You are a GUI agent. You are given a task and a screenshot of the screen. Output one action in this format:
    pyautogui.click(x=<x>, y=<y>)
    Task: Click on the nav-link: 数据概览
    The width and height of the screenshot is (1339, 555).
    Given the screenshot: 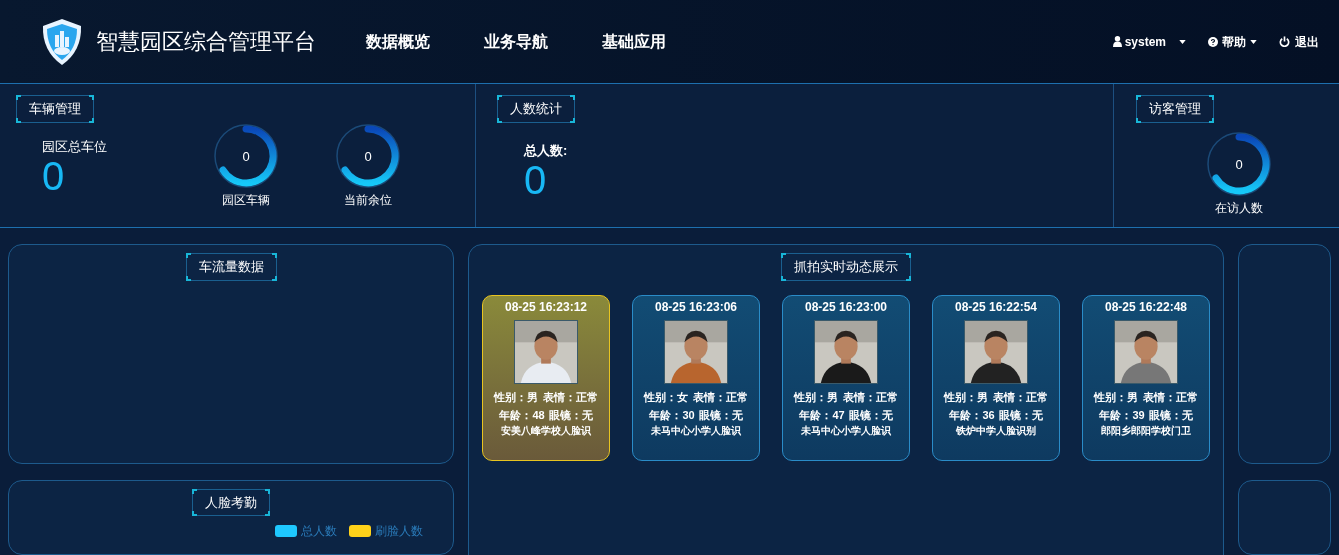 What is the action you would take?
    pyautogui.click(x=398, y=41)
    